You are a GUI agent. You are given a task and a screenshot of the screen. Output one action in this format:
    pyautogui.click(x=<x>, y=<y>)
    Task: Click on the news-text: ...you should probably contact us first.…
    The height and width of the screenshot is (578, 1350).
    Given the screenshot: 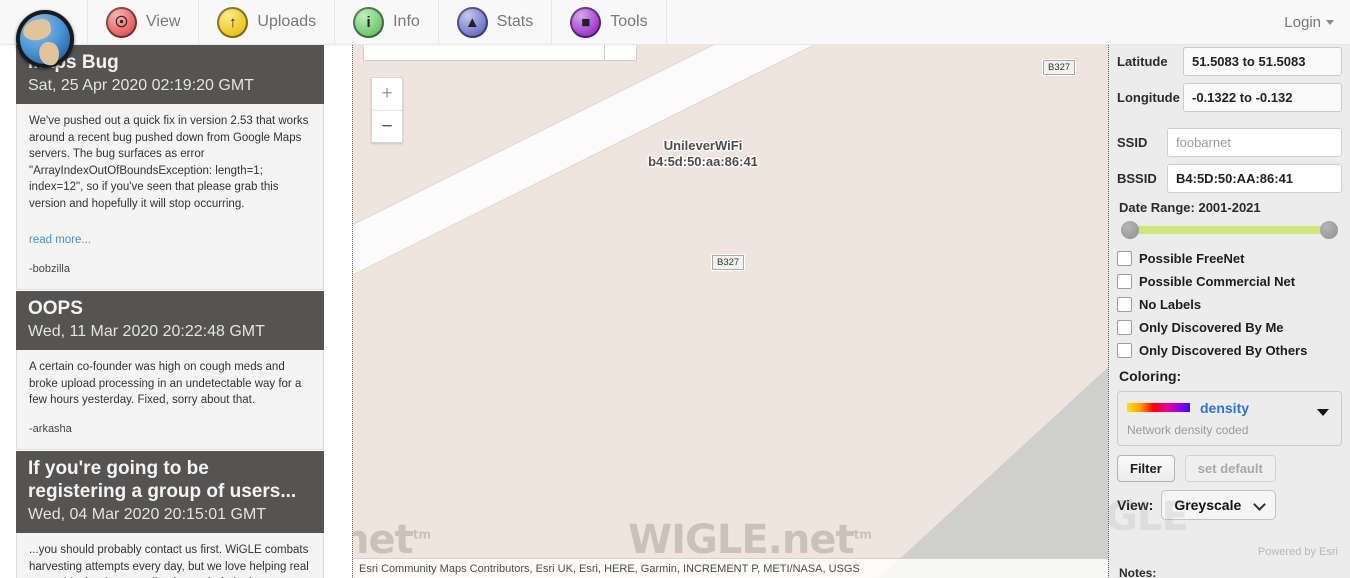 What is the action you would take?
    pyautogui.click(x=169, y=561)
    